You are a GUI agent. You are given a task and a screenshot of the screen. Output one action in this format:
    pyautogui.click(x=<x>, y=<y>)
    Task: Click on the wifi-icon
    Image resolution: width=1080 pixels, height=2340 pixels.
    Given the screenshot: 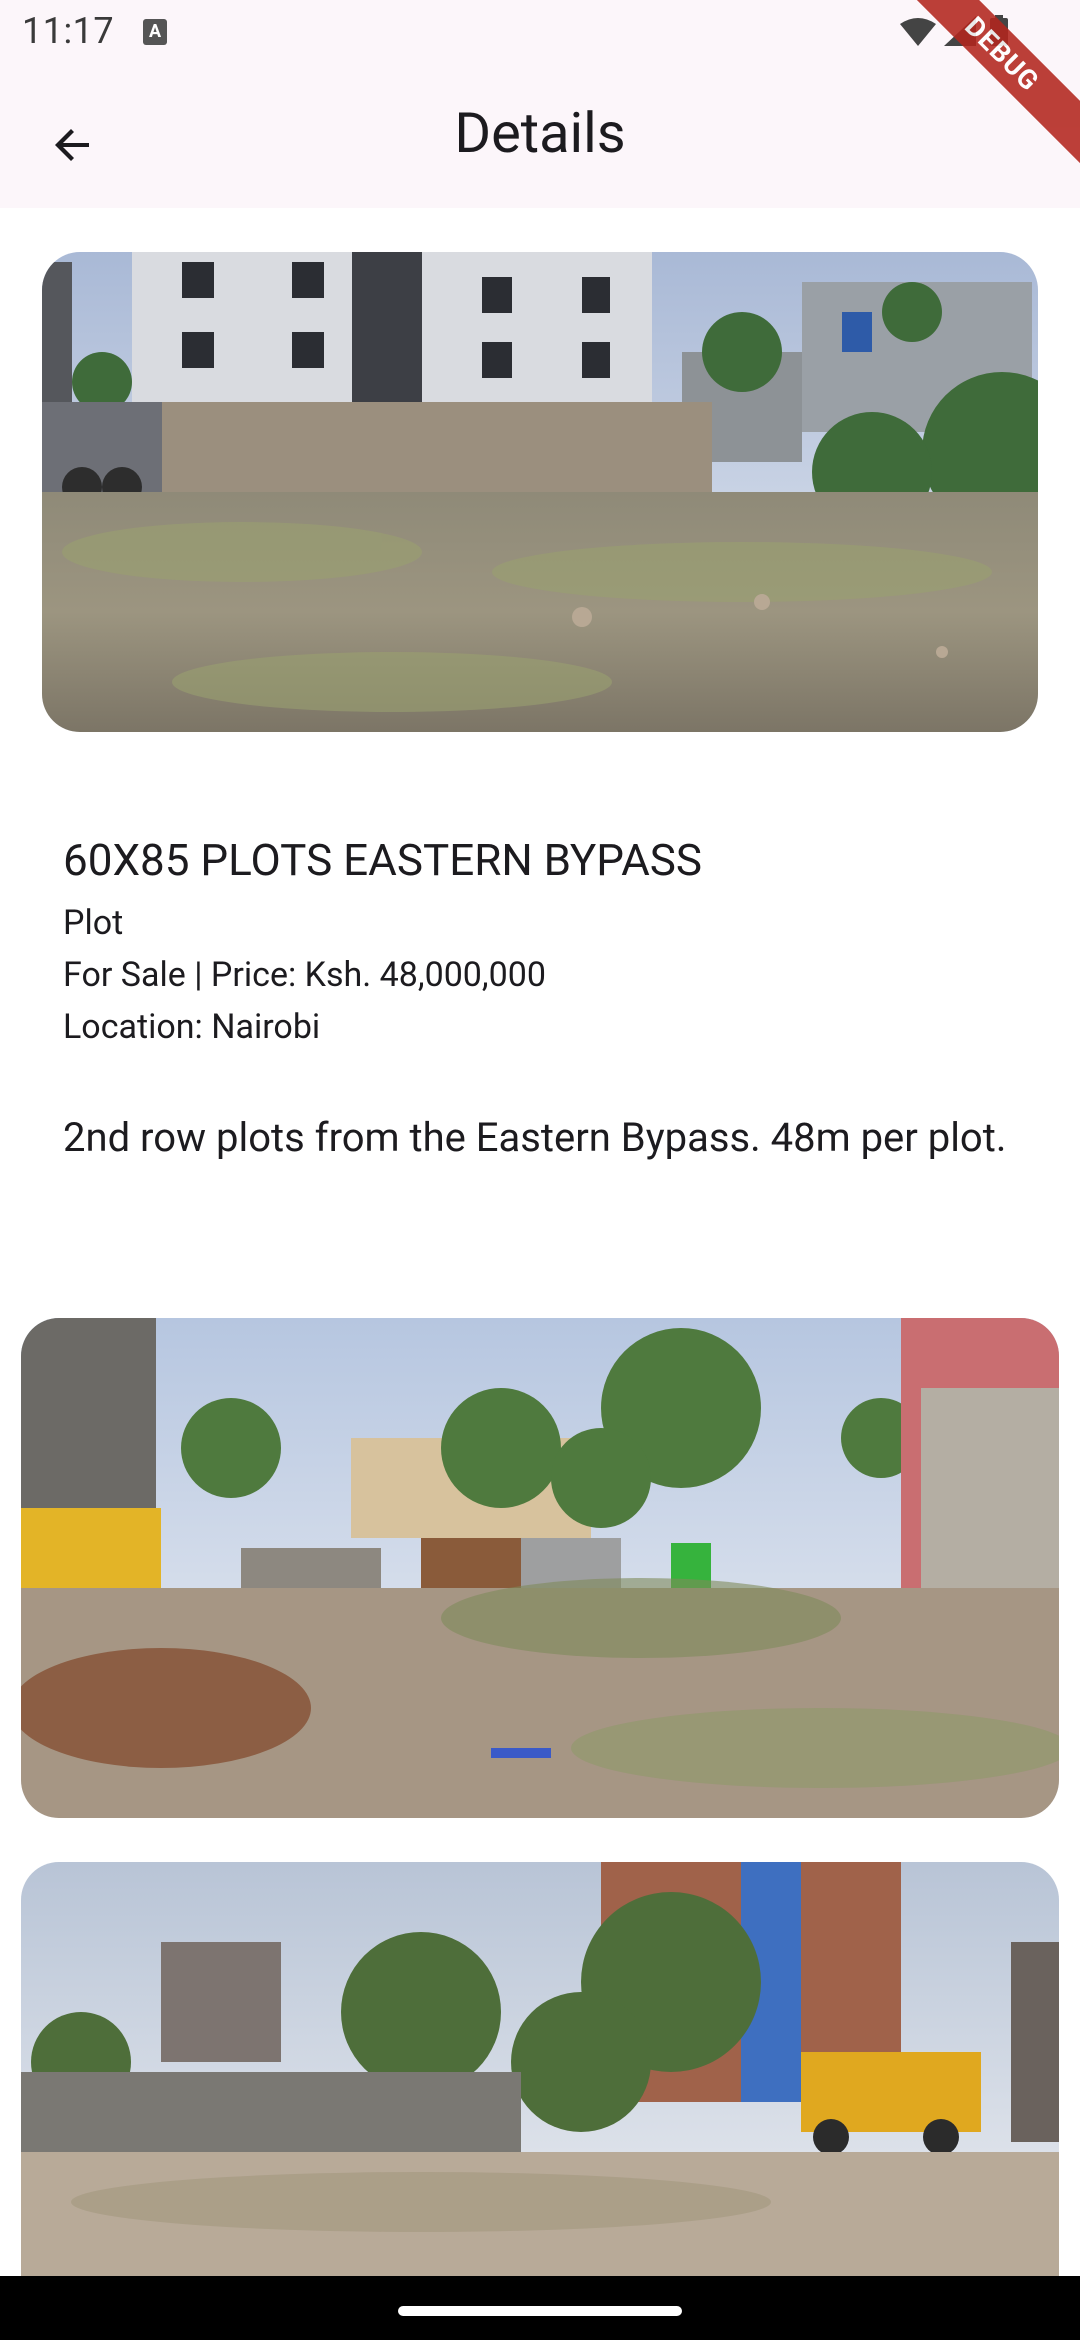 What is the action you would take?
    pyautogui.click(x=918, y=32)
    